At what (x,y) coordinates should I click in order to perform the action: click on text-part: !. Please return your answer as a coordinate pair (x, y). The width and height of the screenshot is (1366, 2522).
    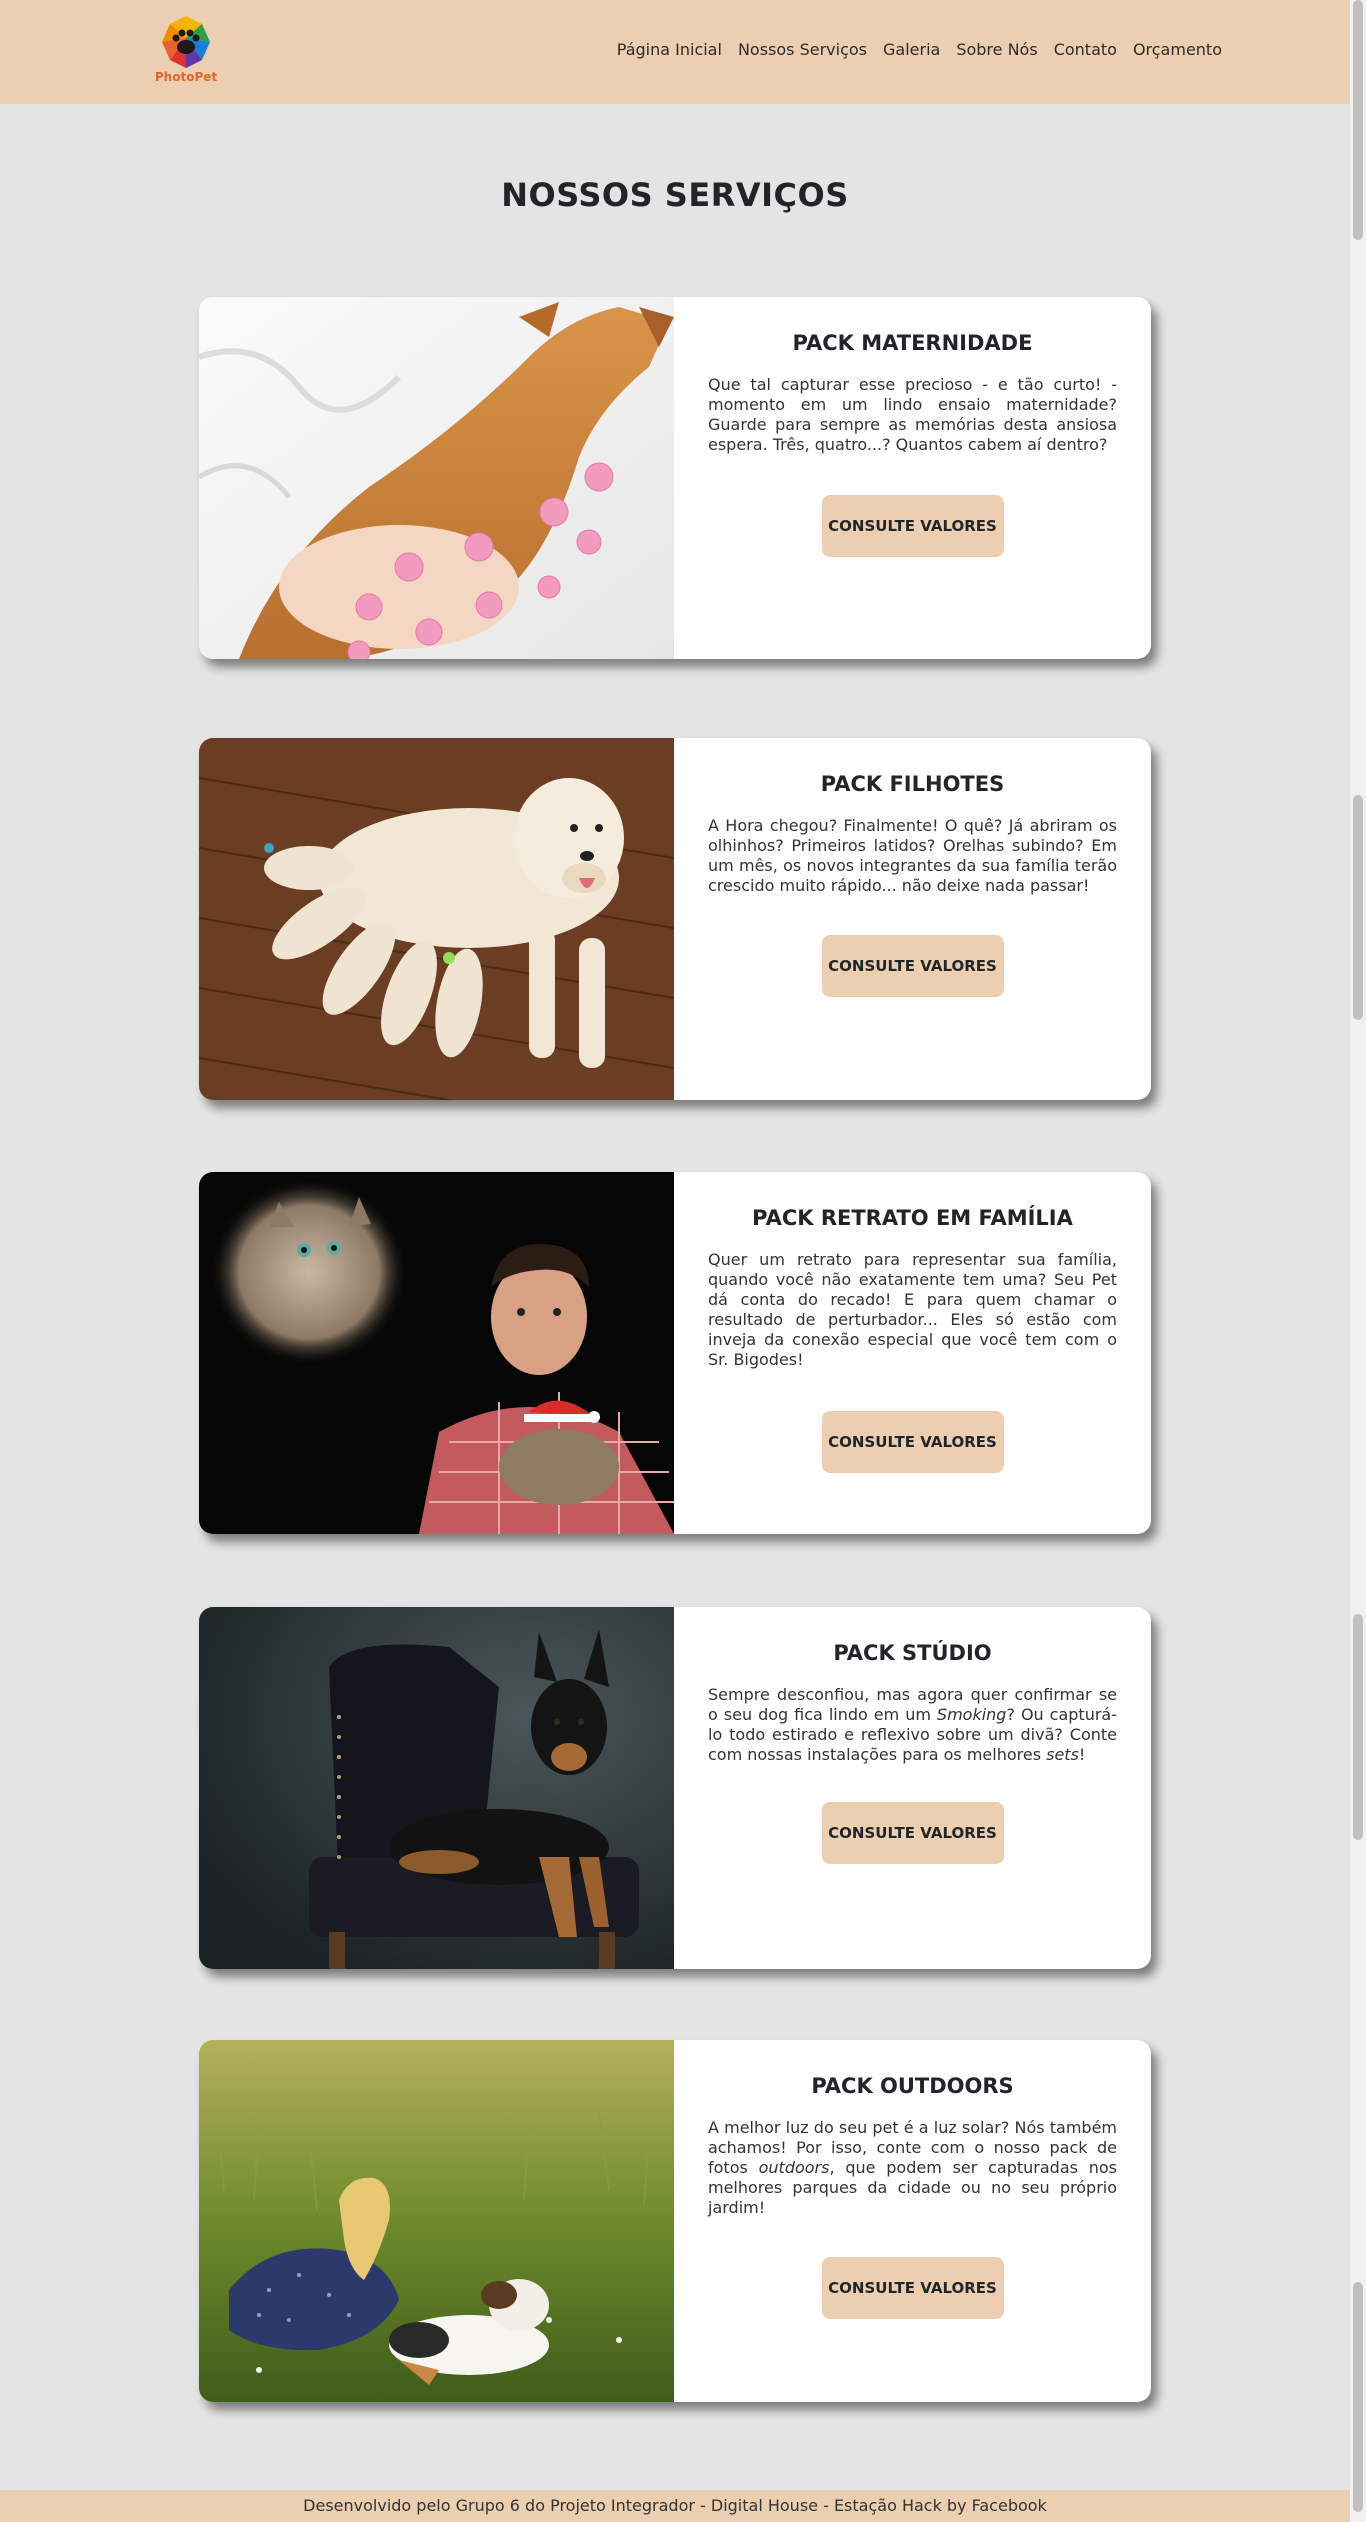
    Looking at the image, I should click on (1082, 1754).